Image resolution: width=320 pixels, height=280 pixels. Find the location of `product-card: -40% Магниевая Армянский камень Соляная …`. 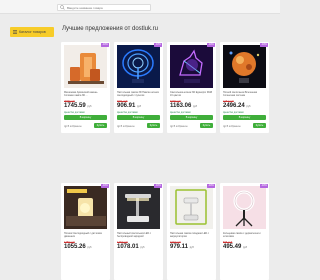

product-card: -40% Магниевая Армянский камень Соляная … is located at coordinates (85, 87).